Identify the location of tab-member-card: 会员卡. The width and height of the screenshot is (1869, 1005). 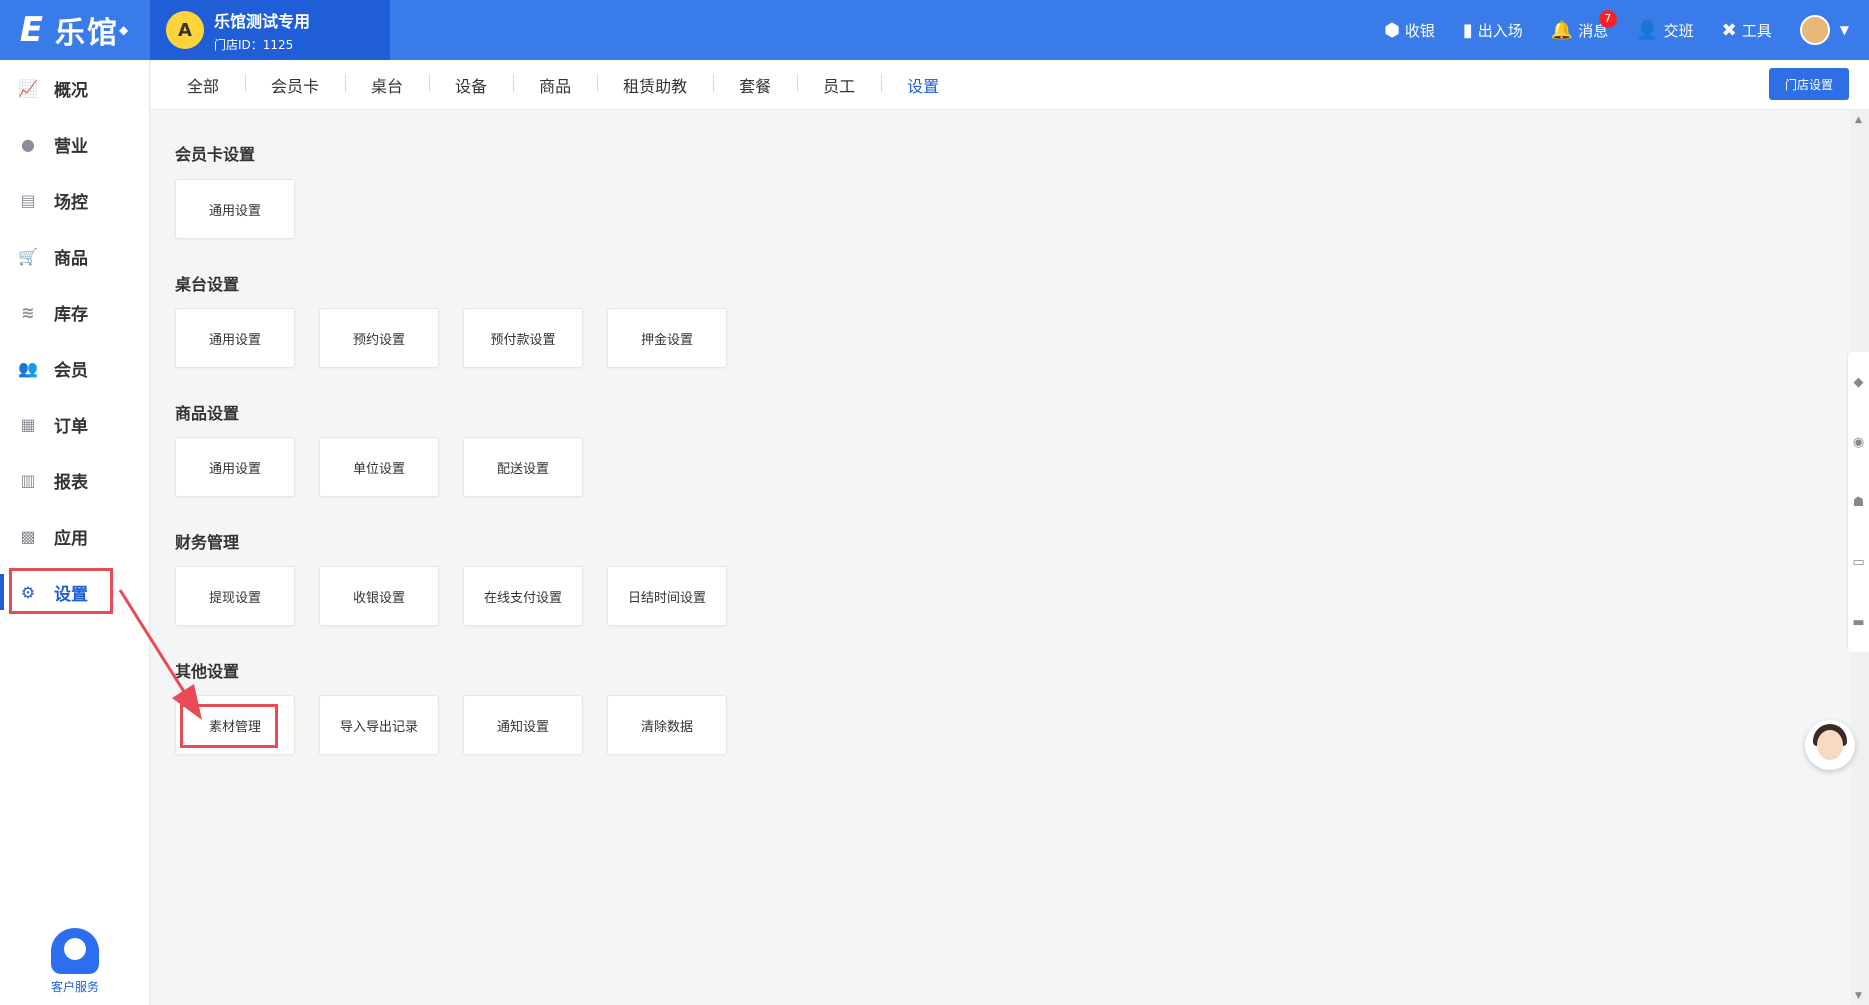
(295, 85).